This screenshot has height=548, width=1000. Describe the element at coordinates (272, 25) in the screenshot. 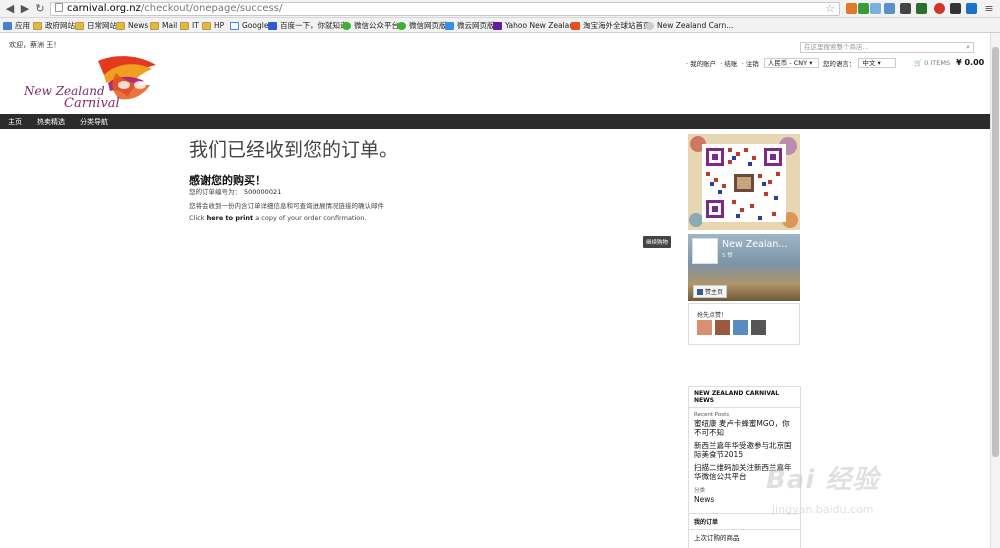

I see `baidu-icon` at that location.